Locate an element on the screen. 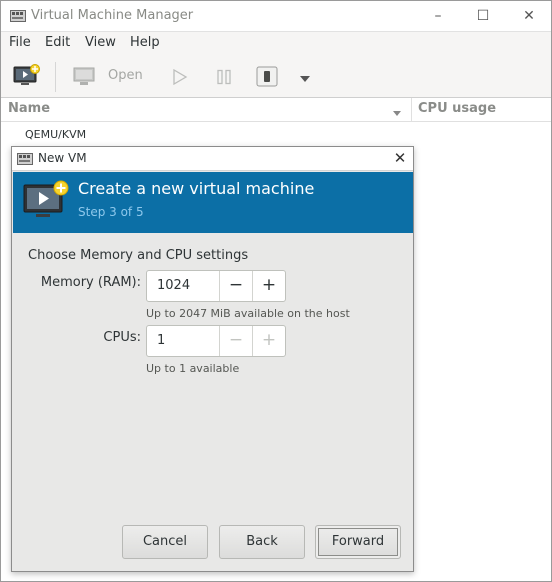 This screenshot has height=582, width=552. column-cpu-usage-header: CPU usage is located at coordinates (457, 108).